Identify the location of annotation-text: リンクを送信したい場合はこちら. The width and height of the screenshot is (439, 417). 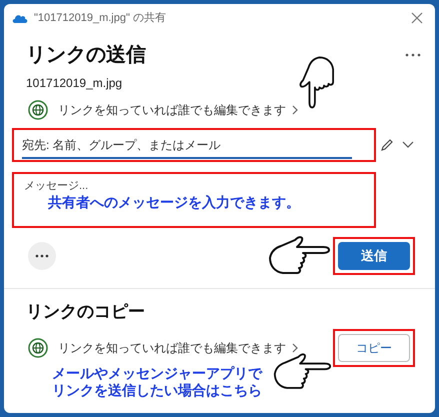
(157, 391).